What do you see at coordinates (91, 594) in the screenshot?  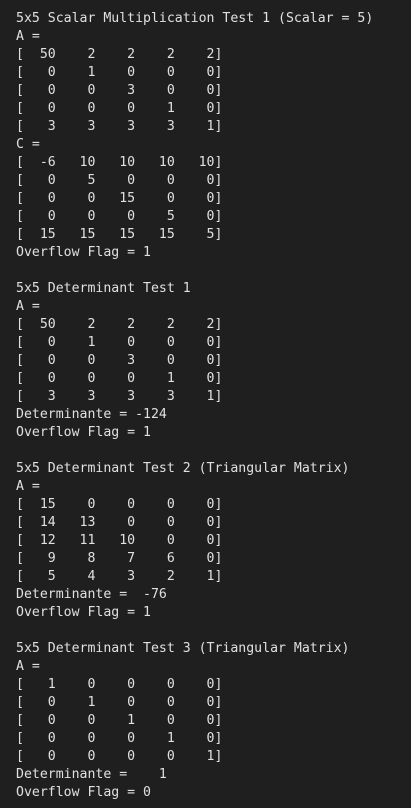 I see `terminal-line: Determinante = -76` at bounding box center [91, 594].